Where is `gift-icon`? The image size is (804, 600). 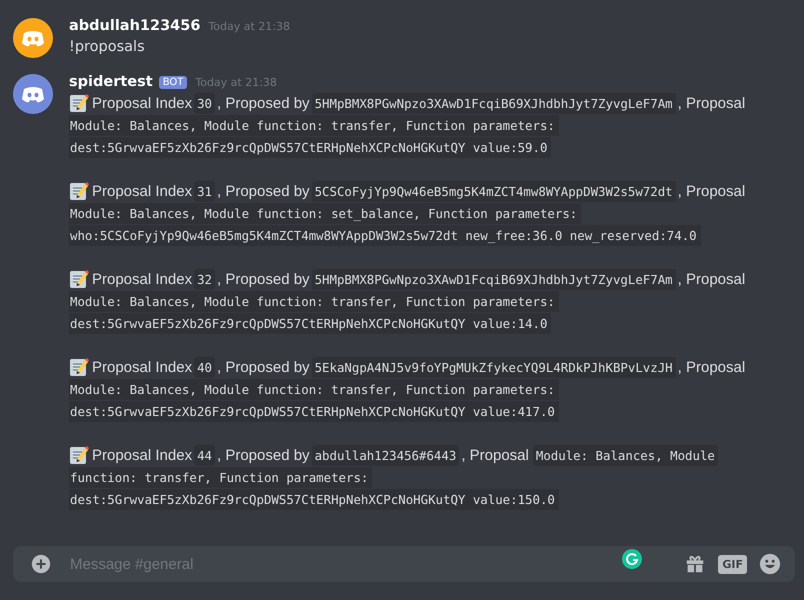
gift-icon is located at coordinates (695, 564).